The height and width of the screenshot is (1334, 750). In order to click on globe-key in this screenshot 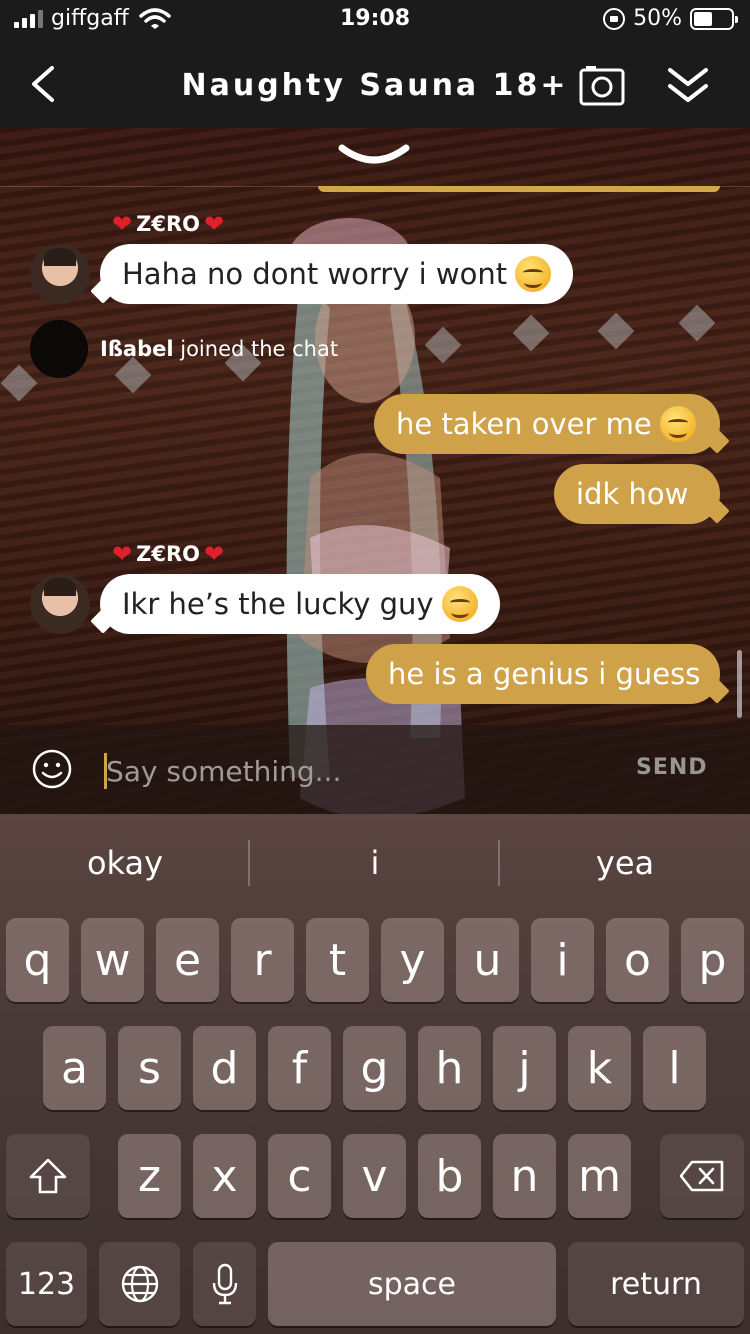, I will do `click(139, 1284)`.